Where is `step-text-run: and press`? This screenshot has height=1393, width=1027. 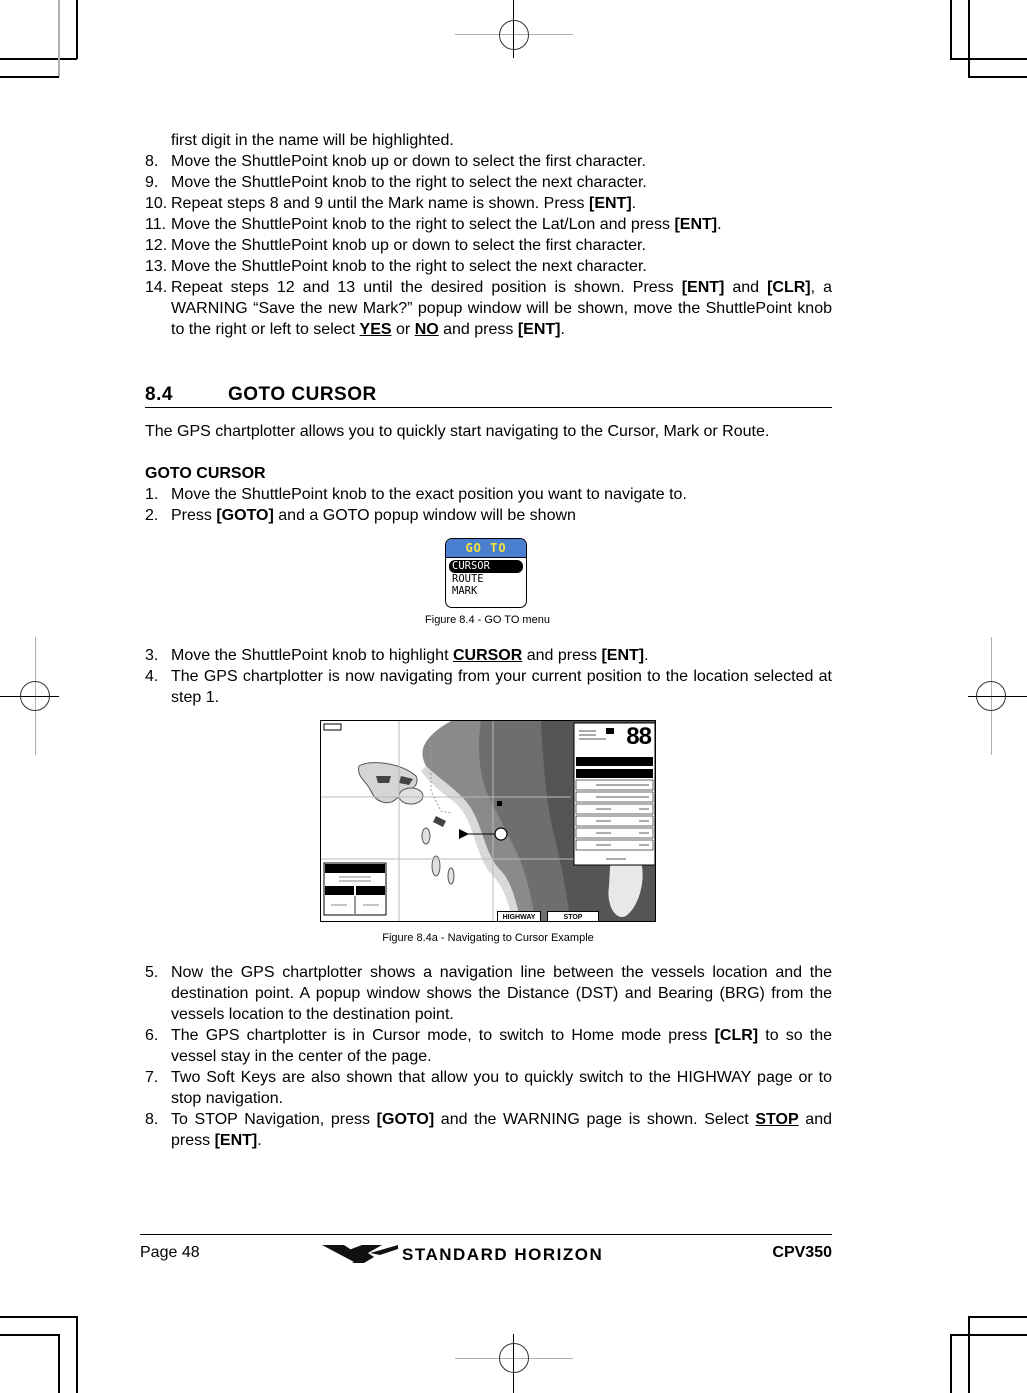 step-text-run: and press is located at coordinates (478, 329).